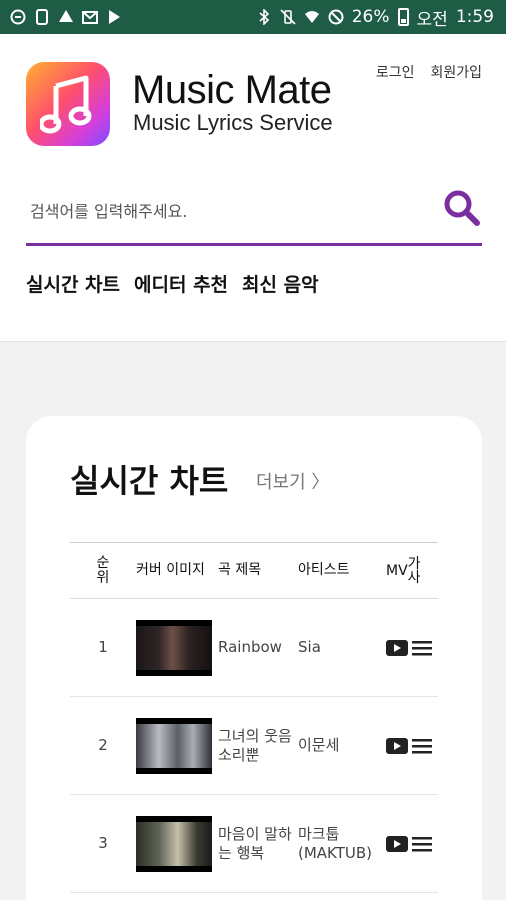 The height and width of the screenshot is (900, 506). I want to click on rank-cell: 2, so click(103, 745).